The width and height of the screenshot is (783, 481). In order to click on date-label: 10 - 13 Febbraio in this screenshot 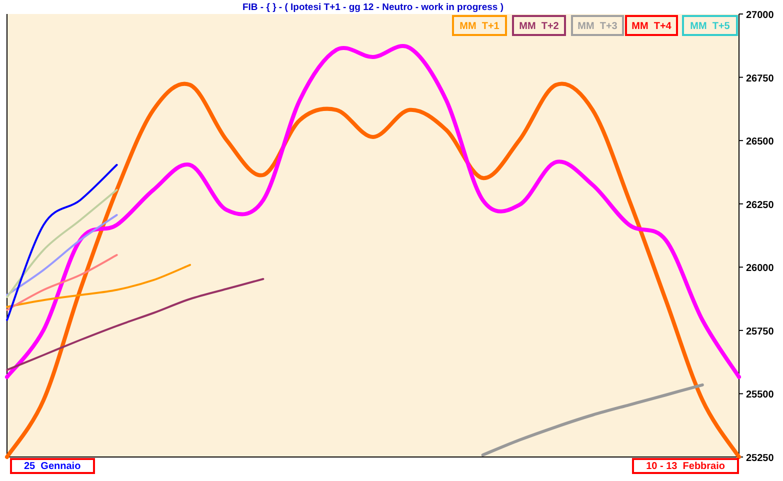, I will do `click(685, 466)`.